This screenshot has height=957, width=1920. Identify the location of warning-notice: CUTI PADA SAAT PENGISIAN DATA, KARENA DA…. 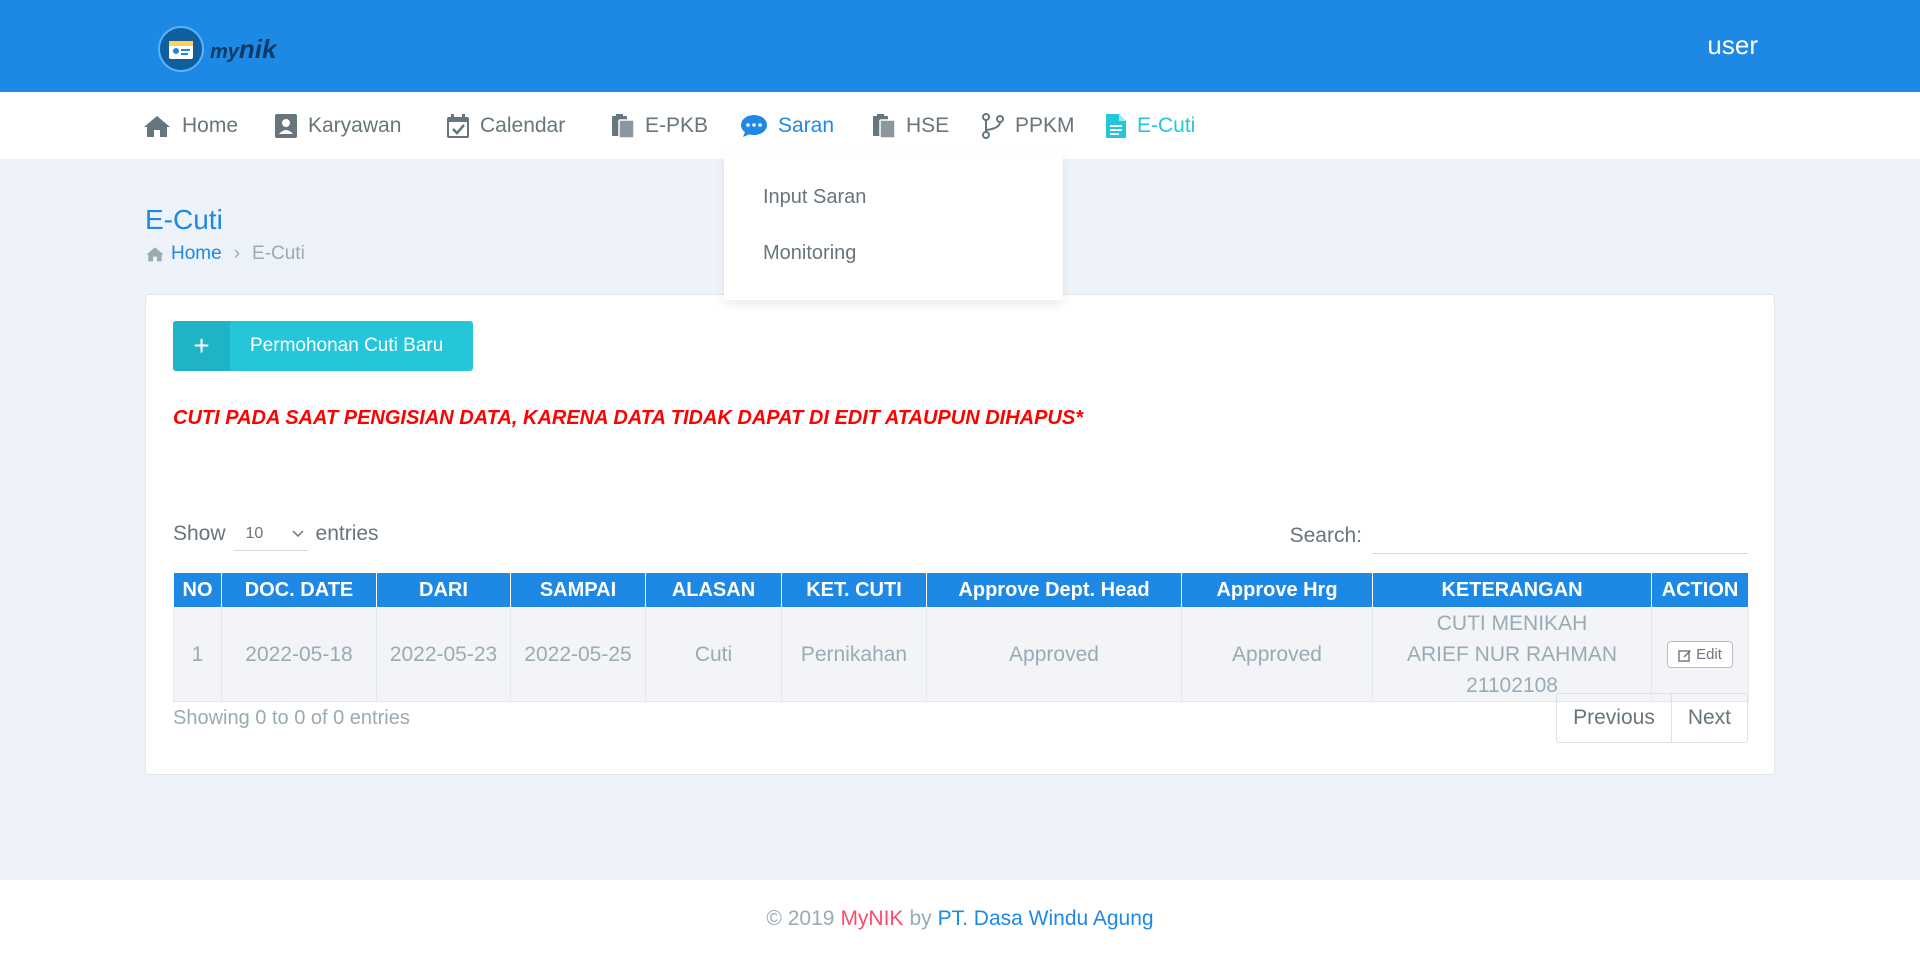
(628, 418).